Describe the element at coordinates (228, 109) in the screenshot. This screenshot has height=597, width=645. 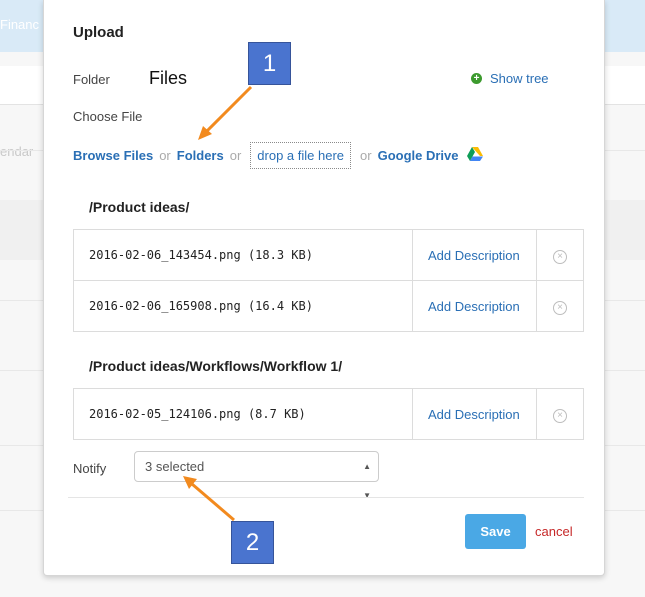
I see `arrow-1-line` at that location.